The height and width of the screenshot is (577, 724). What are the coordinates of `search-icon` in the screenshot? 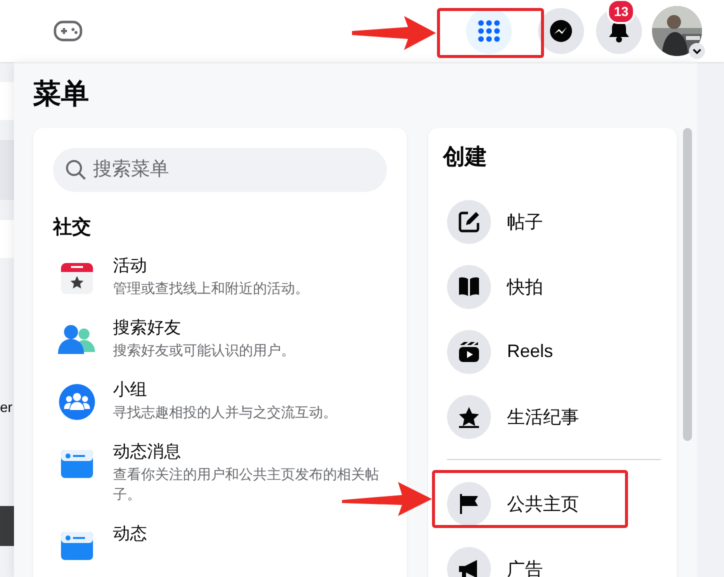 It's located at (76, 170).